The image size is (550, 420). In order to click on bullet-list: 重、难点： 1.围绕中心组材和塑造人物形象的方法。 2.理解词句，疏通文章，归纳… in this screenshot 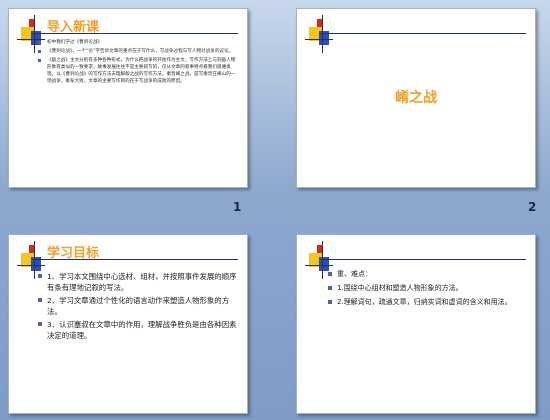, I will do `click(426, 290)`.